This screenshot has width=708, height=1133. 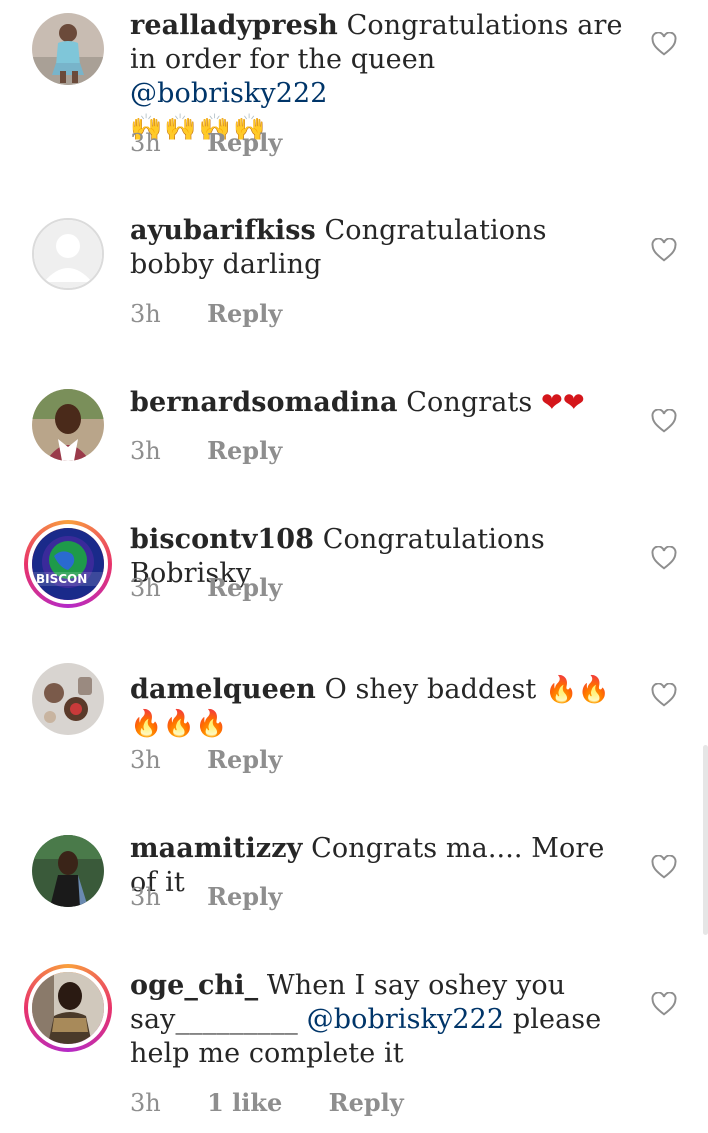 What do you see at coordinates (216, 848) in the screenshot?
I see `comment-username: maamitizzy` at bounding box center [216, 848].